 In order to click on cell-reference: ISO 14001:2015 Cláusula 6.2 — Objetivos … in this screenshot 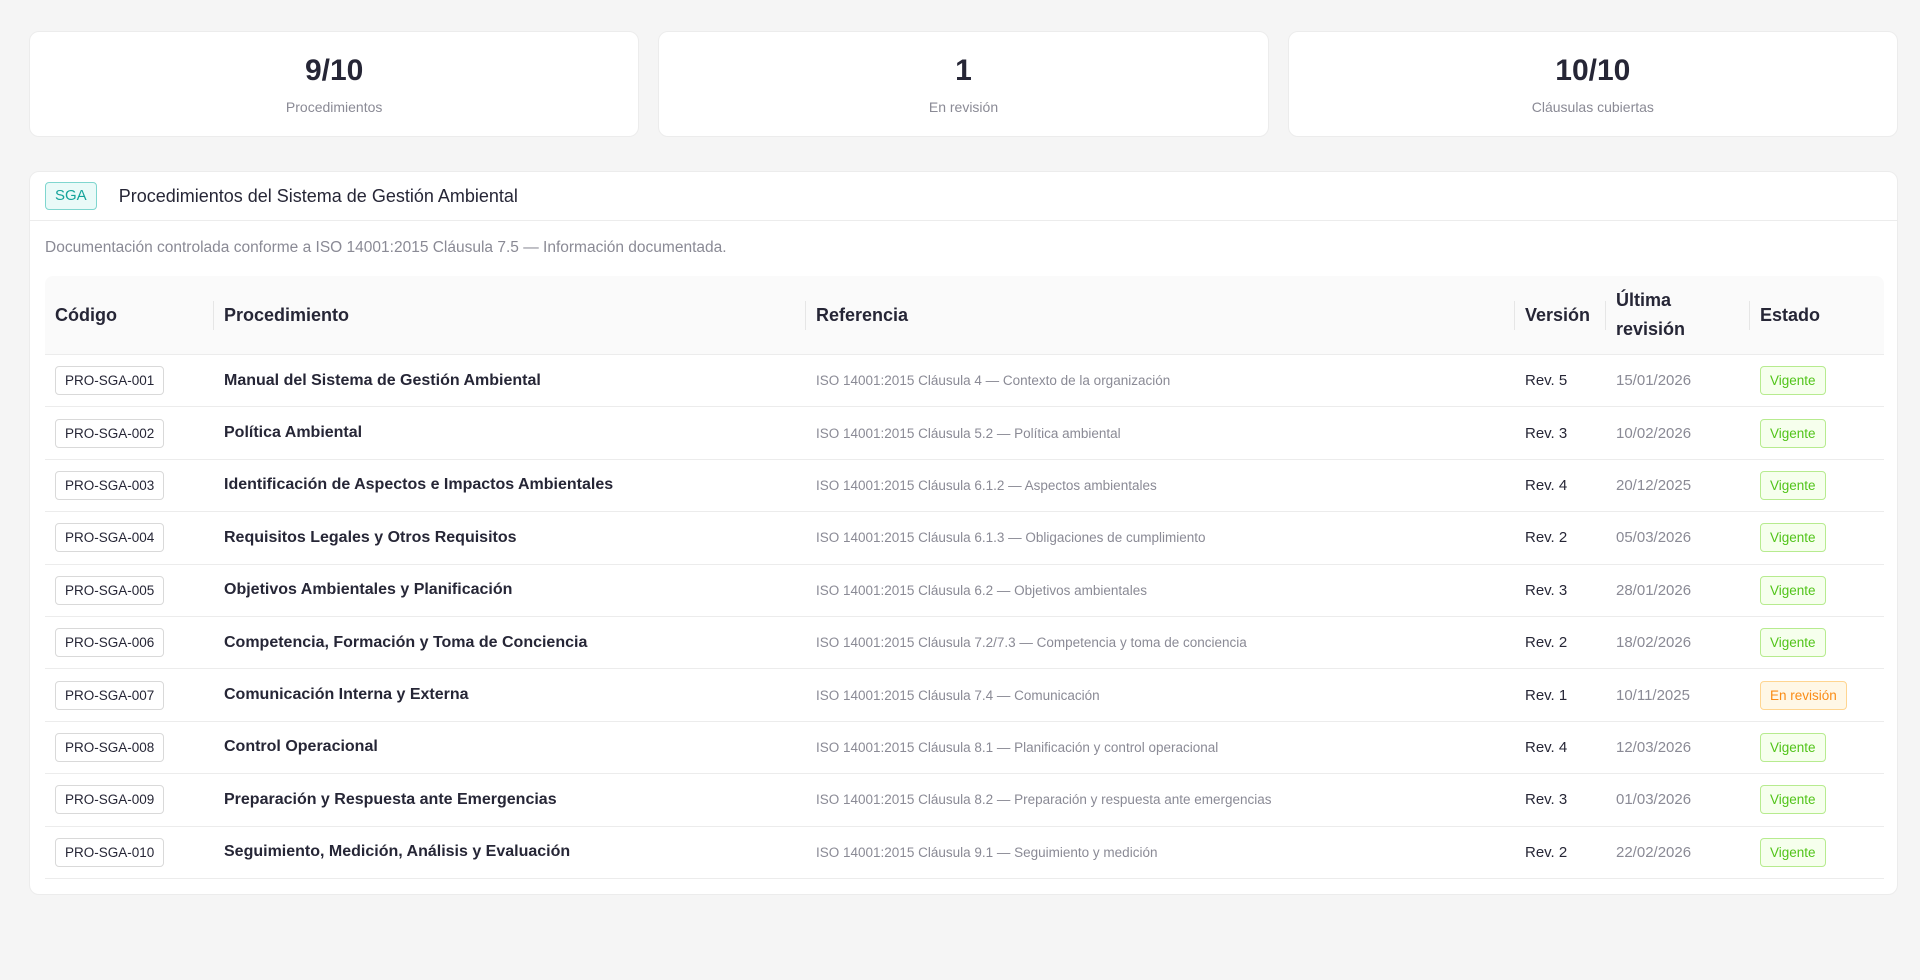, I will do `click(1160, 590)`.